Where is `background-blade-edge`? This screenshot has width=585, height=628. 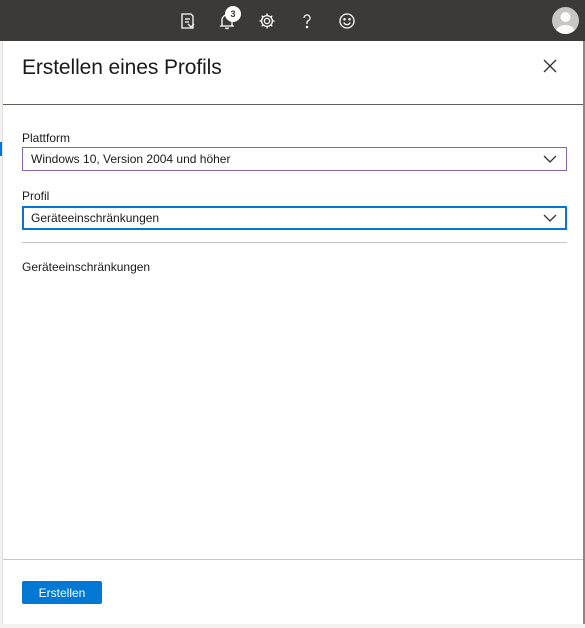 background-blade-edge is located at coordinates (1, 334).